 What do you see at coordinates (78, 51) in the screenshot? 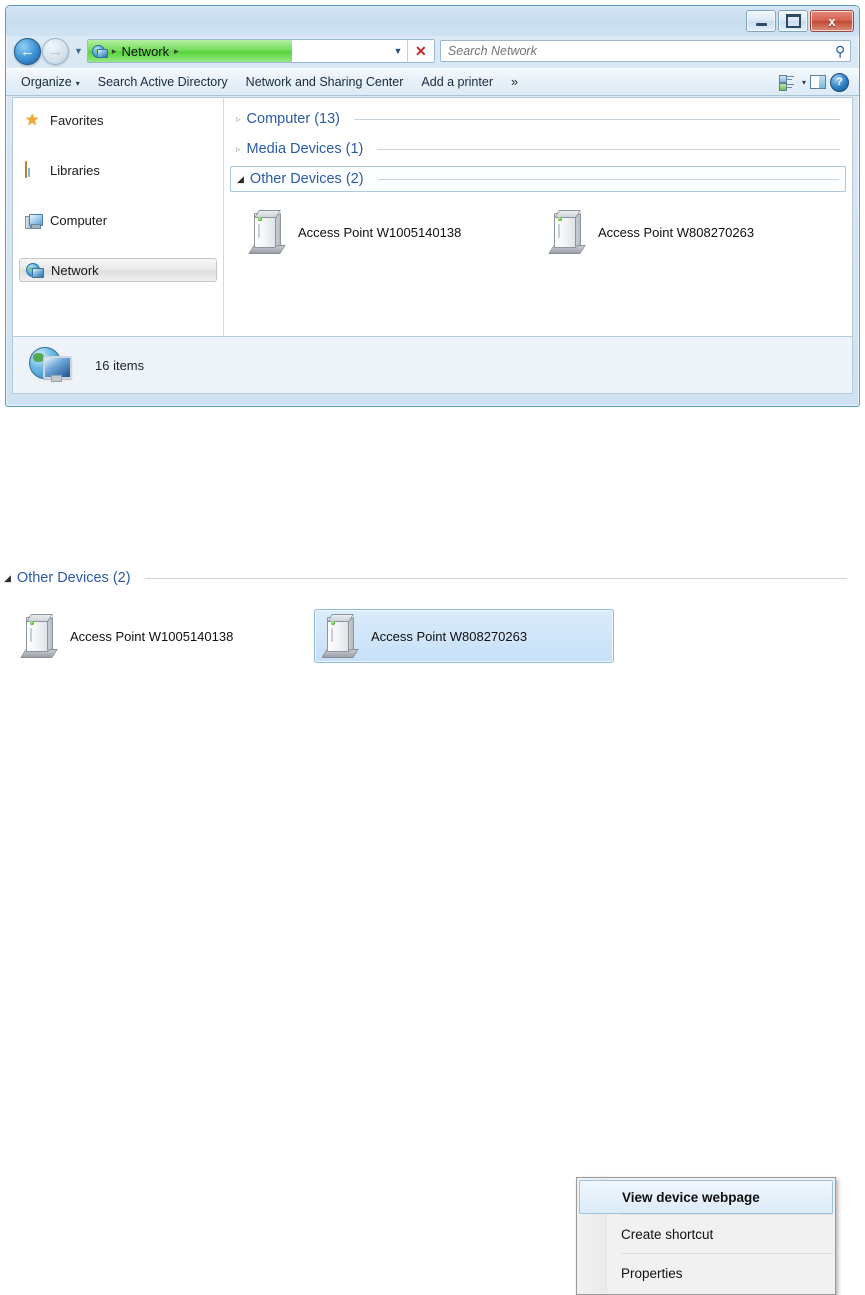
I see `recent-pages-dropdown-icon: ▼` at bounding box center [78, 51].